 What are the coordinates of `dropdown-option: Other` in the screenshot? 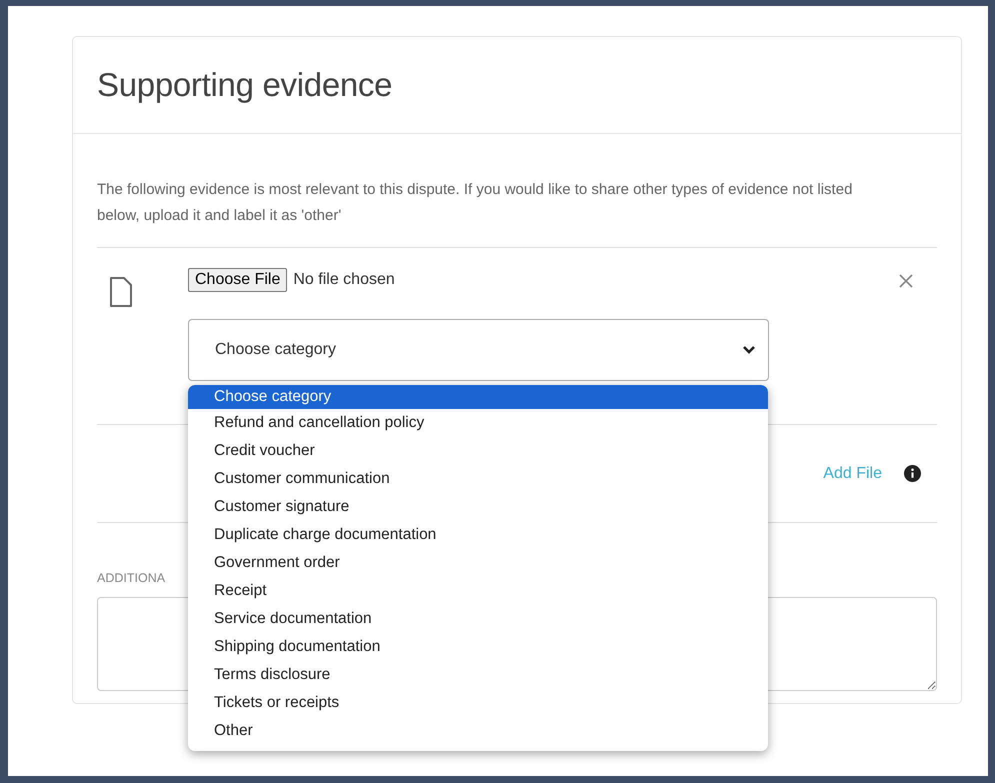 It's located at (478, 731).